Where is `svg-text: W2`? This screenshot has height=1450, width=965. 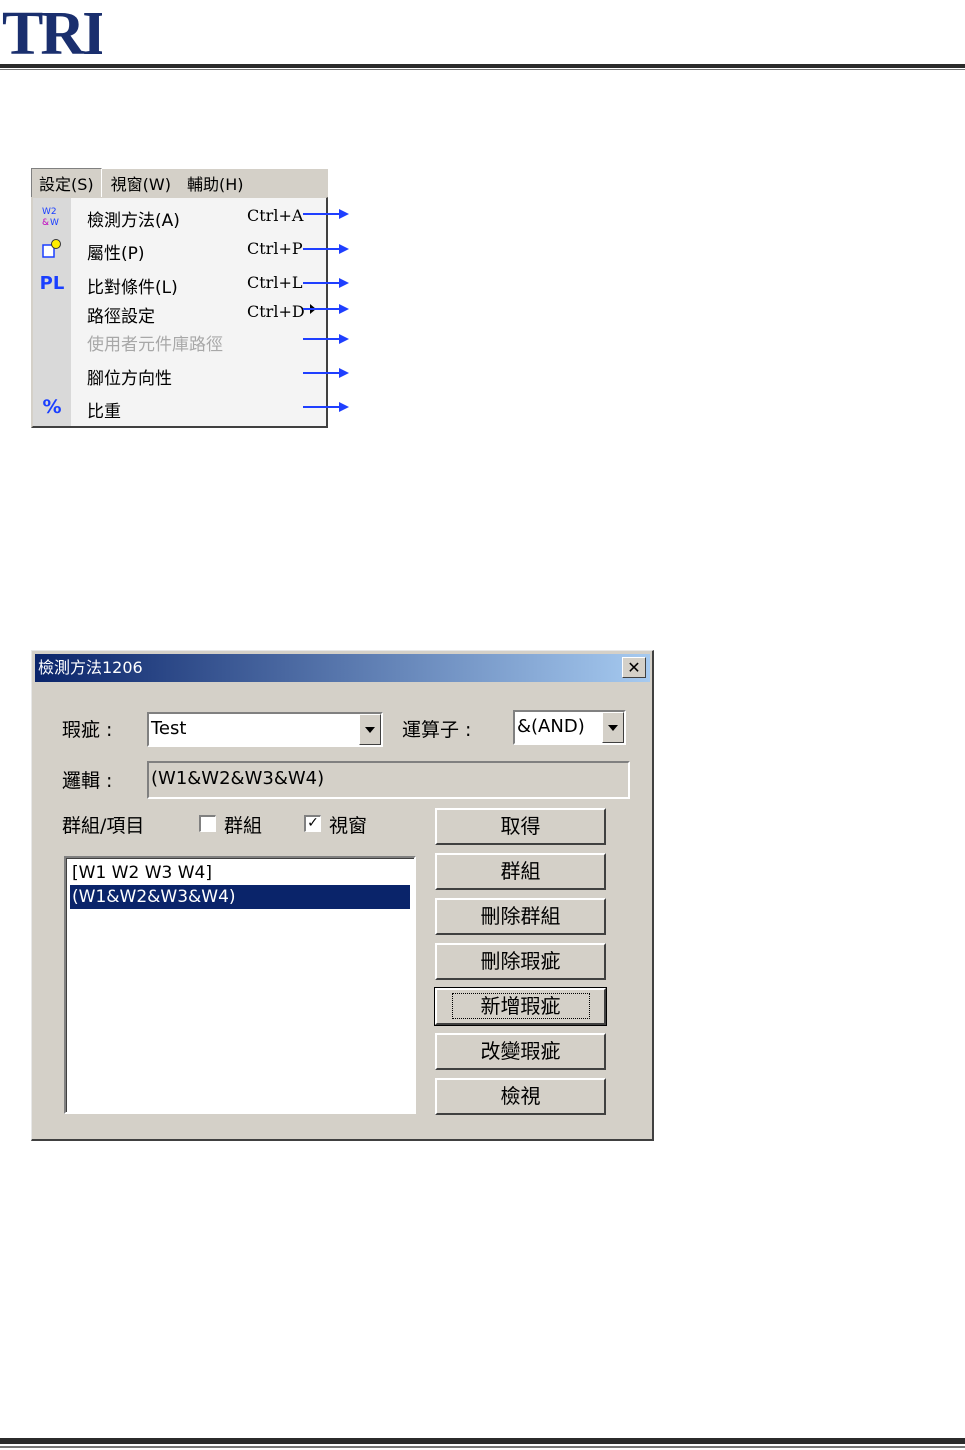
svg-text: W2 is located at coordinates (49, 212).